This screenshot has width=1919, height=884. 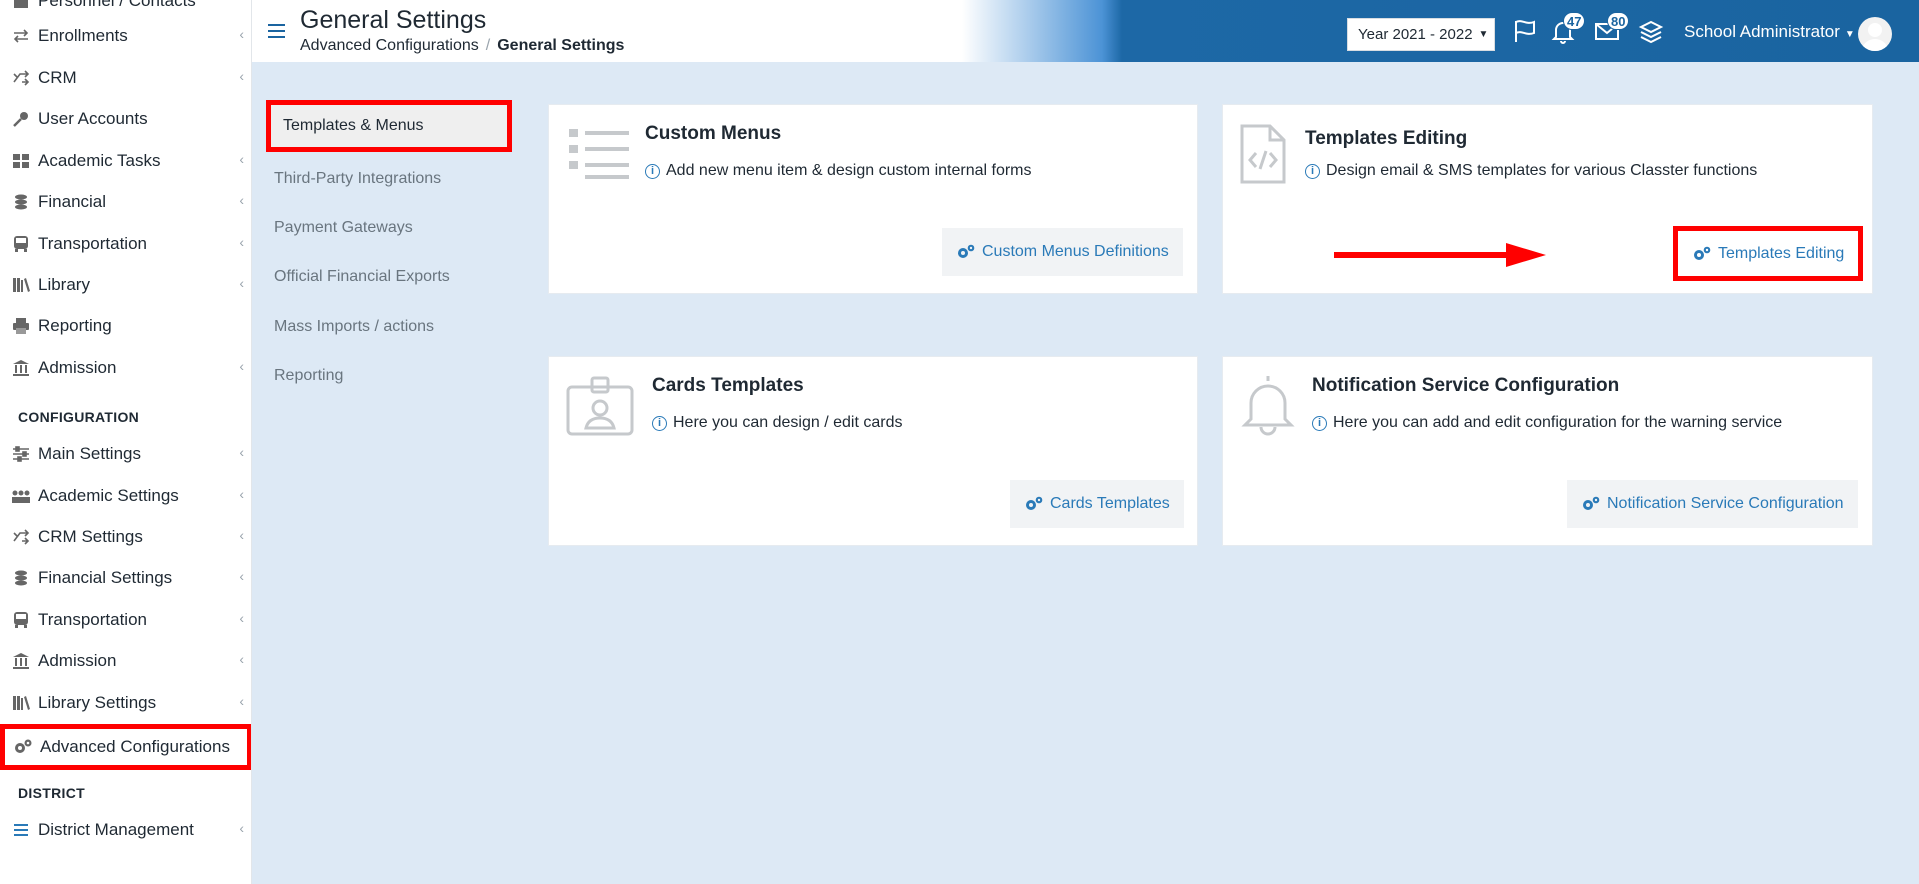 I want to click on messages-envelope-icon: 80, so click(x=1612, y=28).